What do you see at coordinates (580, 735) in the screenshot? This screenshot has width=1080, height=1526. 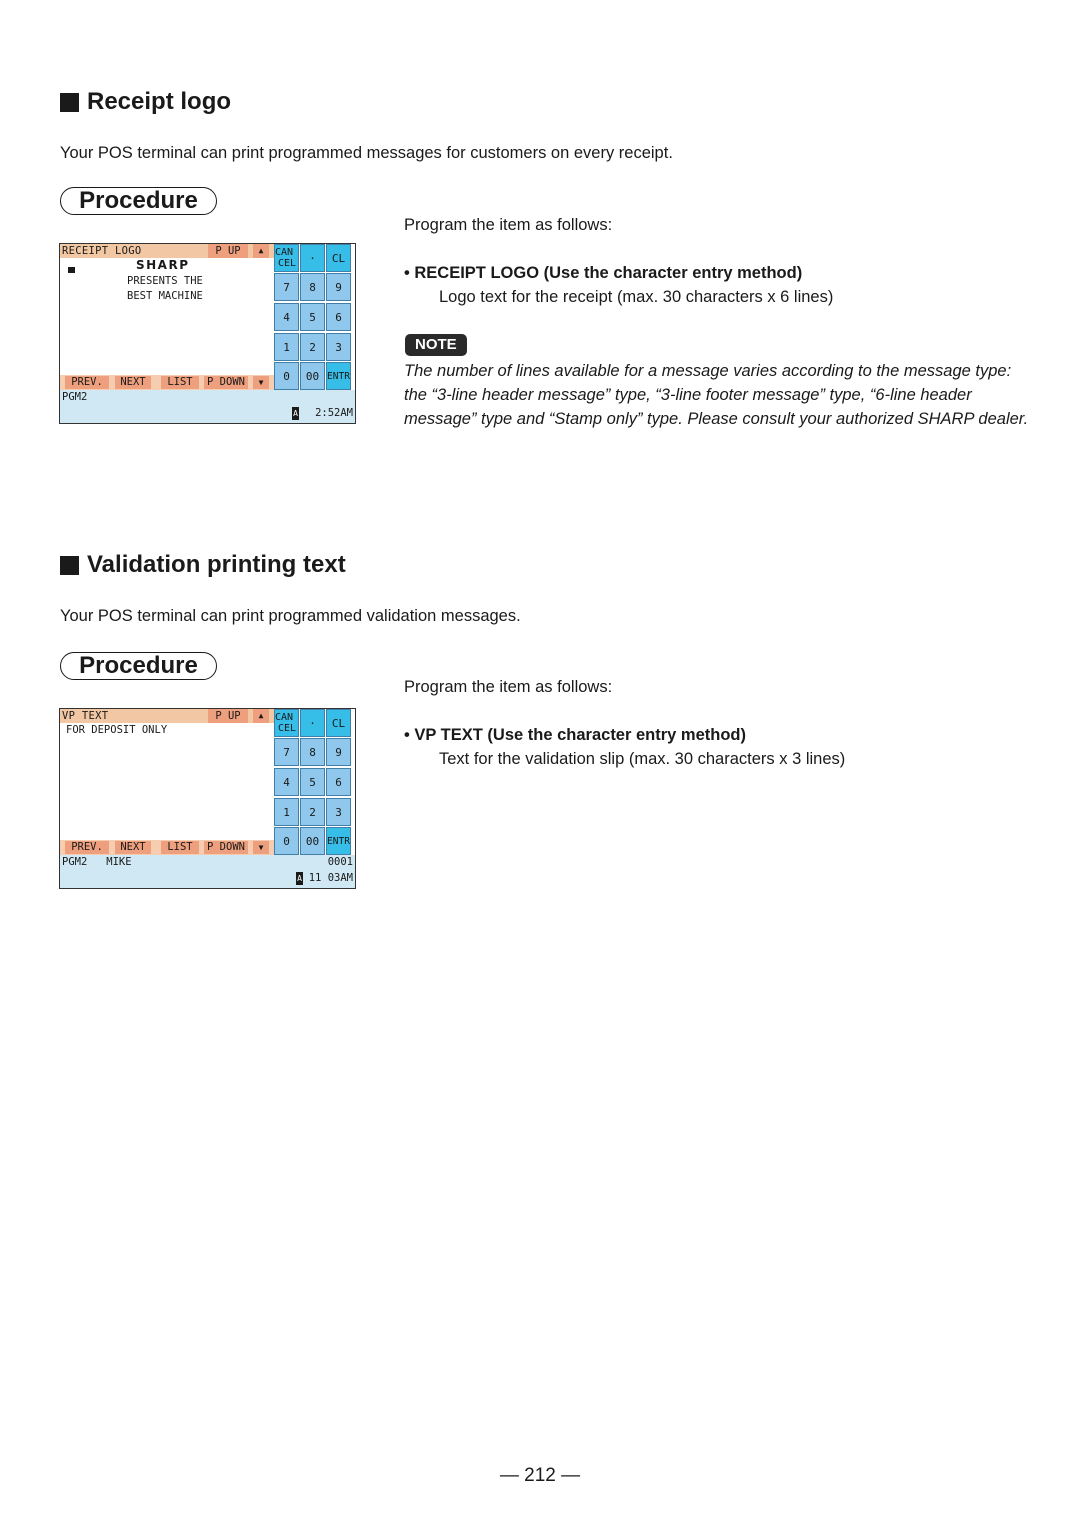 I see `bullet-title-text: VP TEXT (Use the character entry method)` at bounding box center [580, 735].